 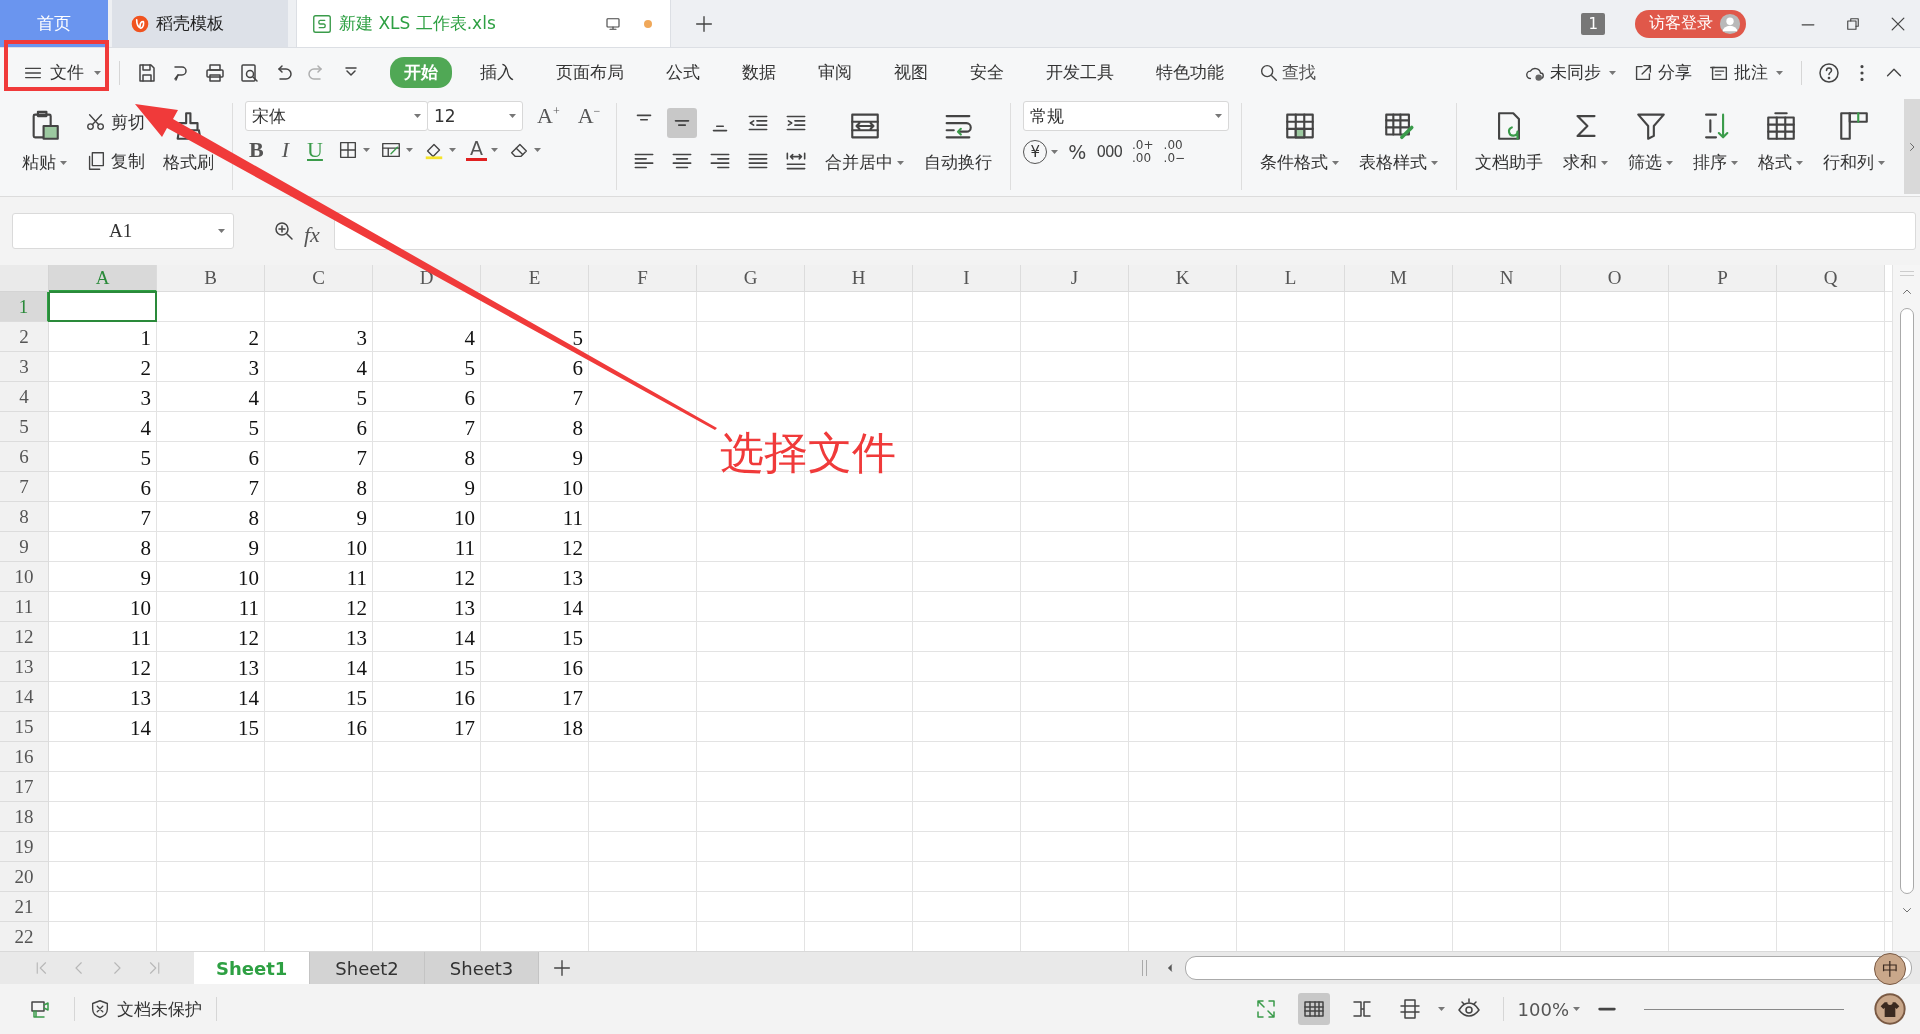 I want to click on spreadsheet-cell-text: 16, so click(x=464, y=698).